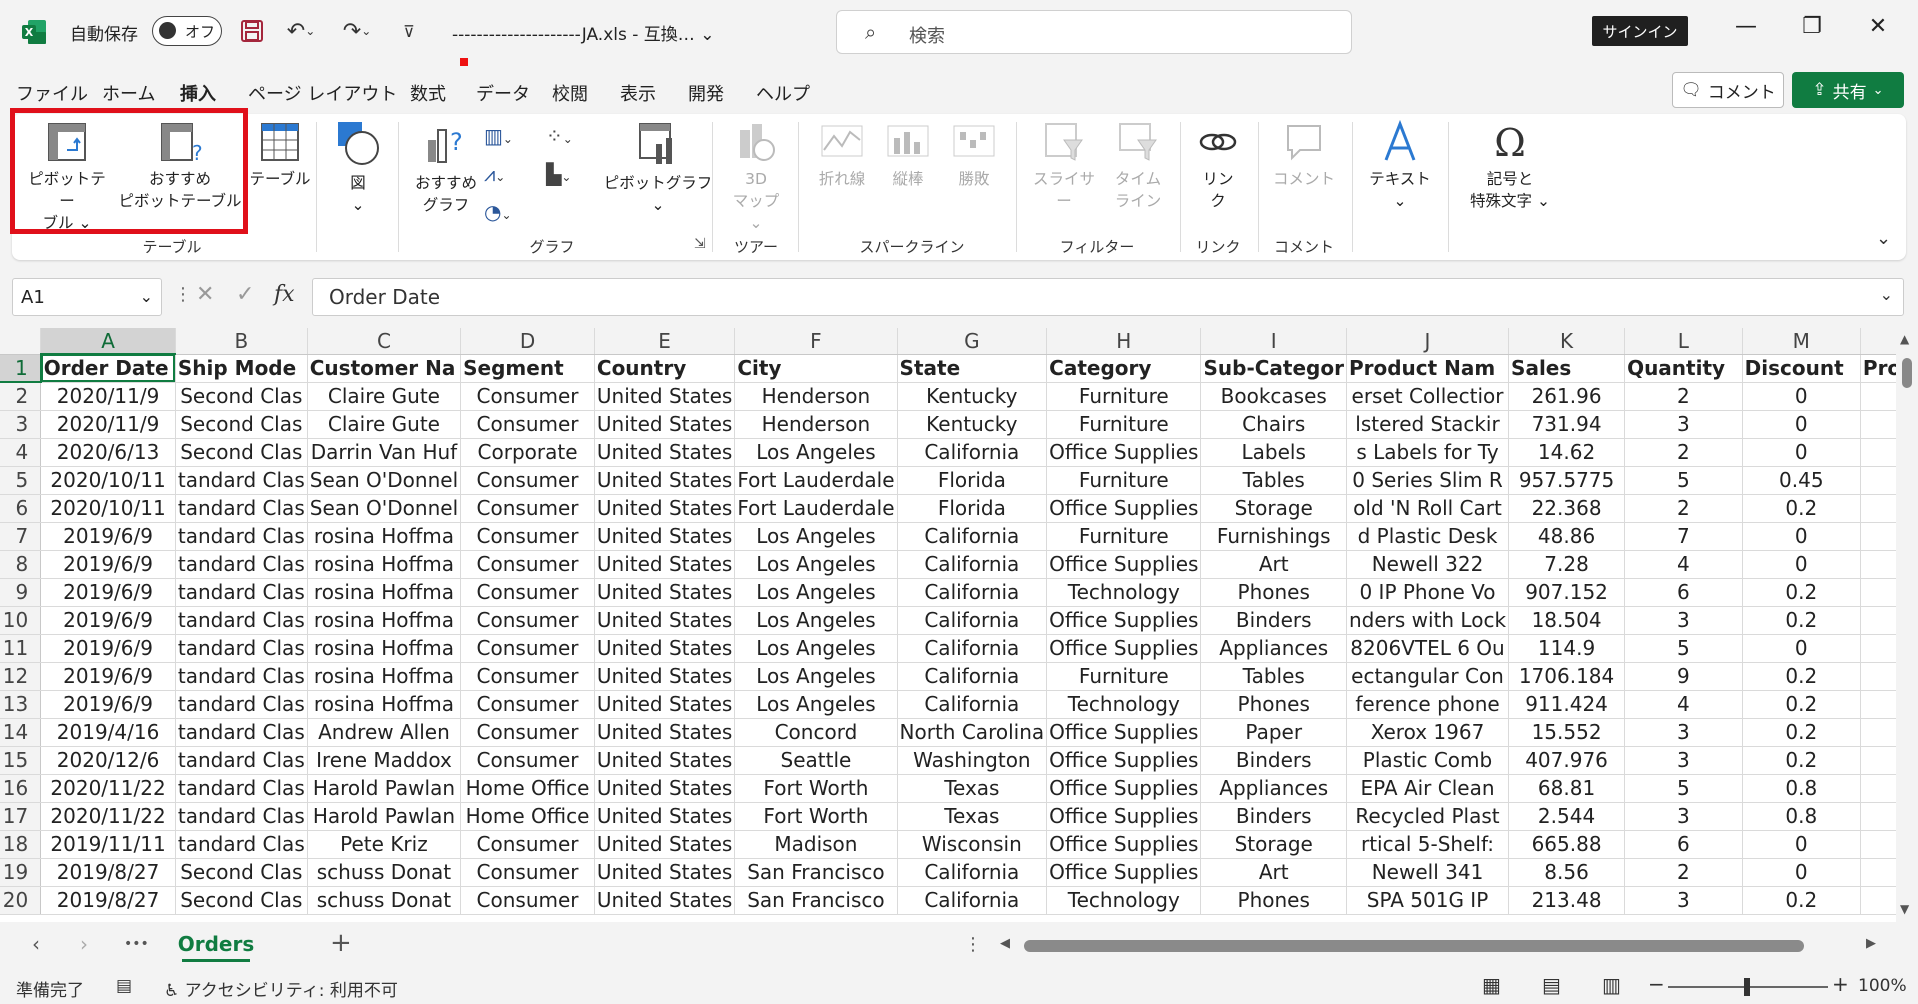  Describe the element at coordinates (527, 788) in the screenshot. I see `cell: Home Office` at that location.